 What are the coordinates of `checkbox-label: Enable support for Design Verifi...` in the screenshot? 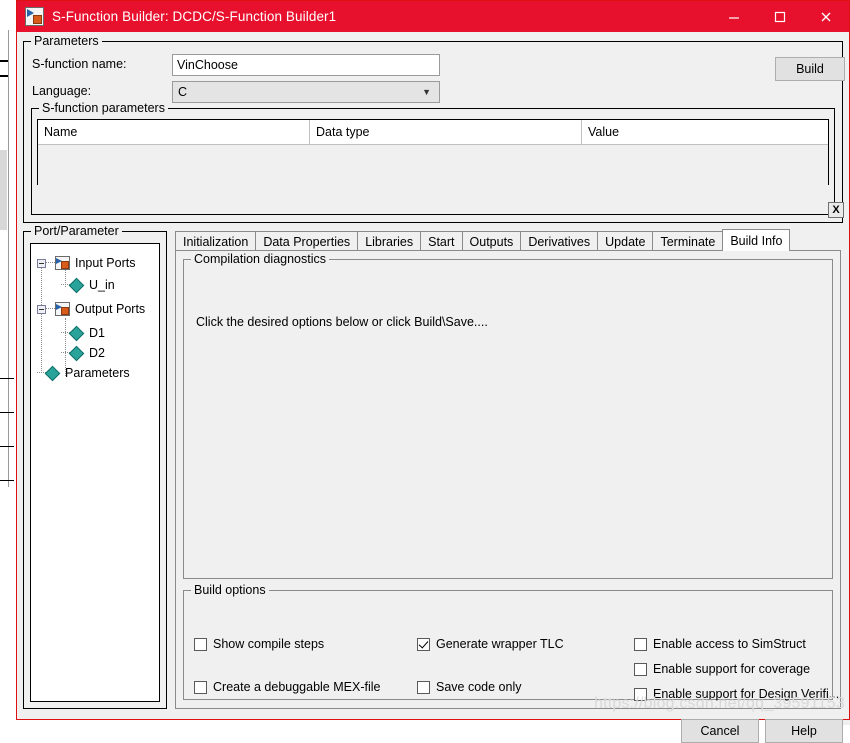 It's located at (746, 694).